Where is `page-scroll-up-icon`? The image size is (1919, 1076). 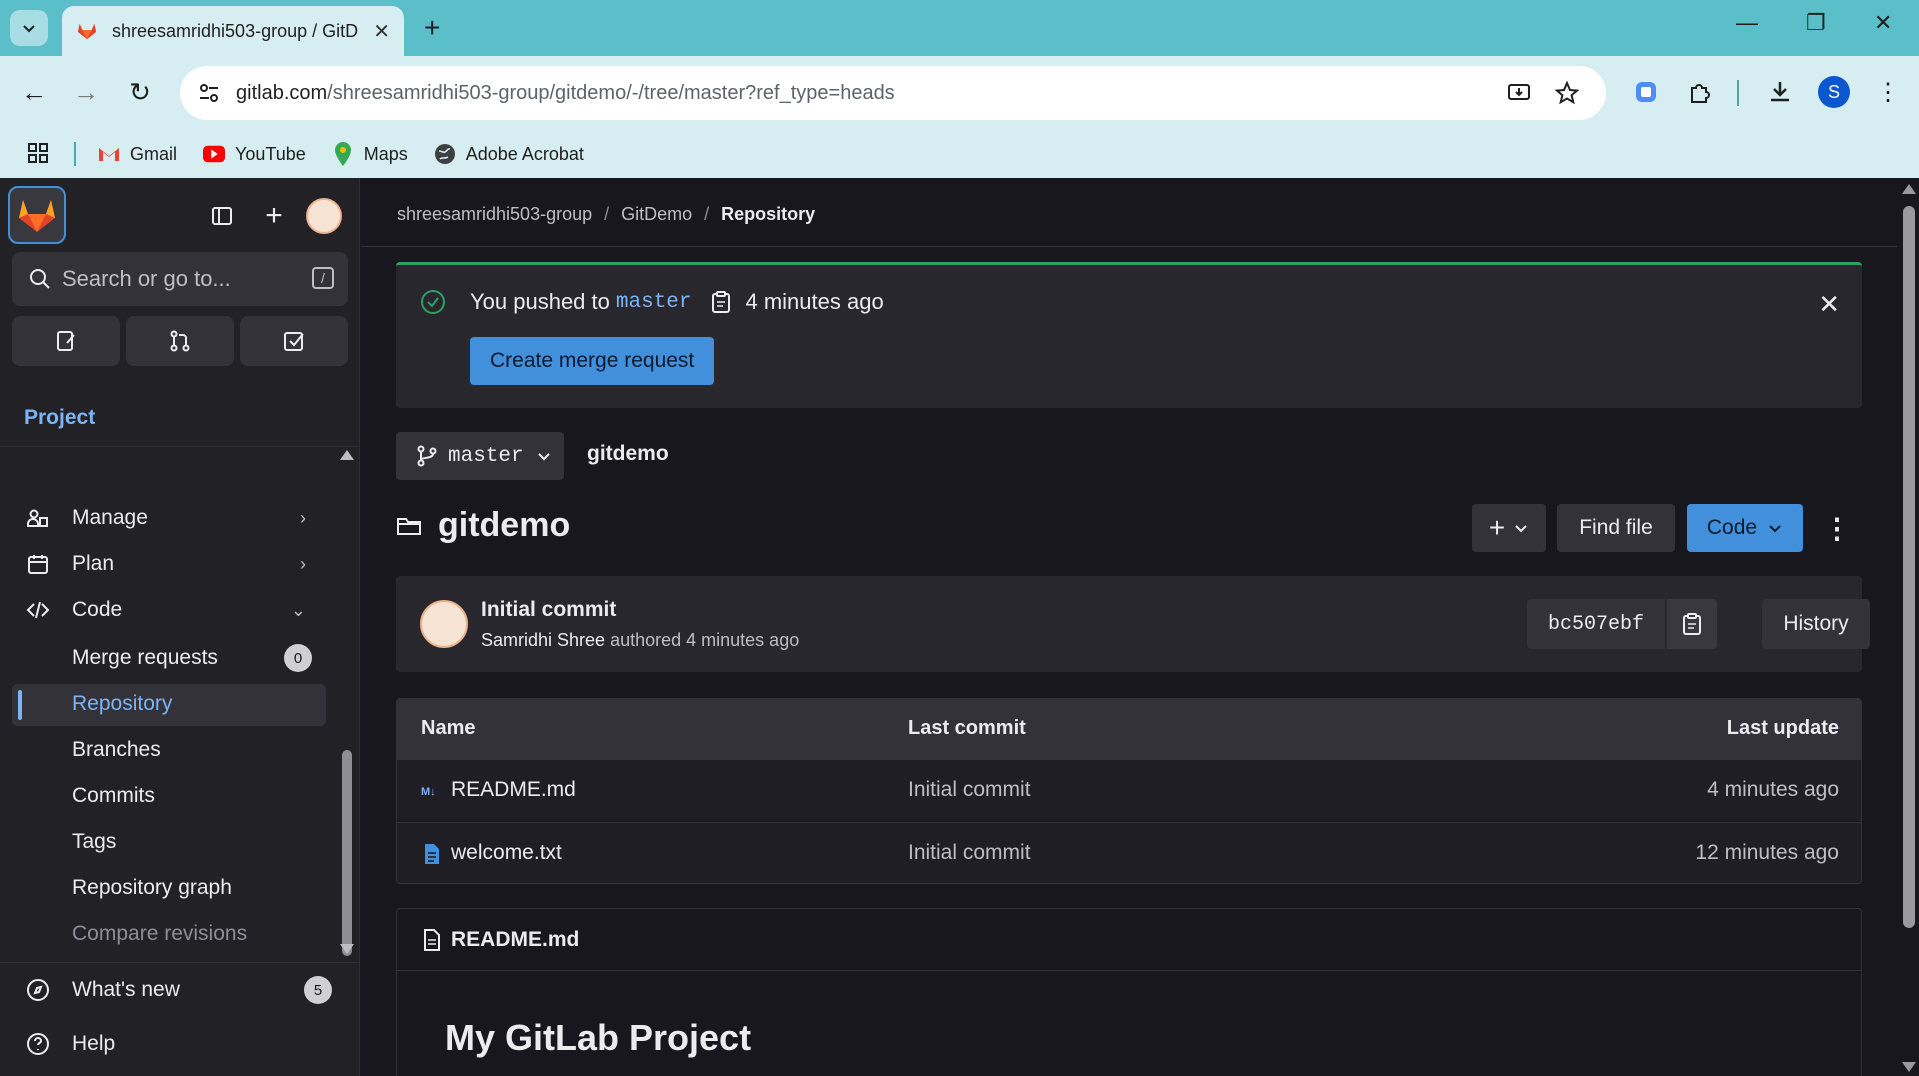 page-scroll-up-icon is located at coordinates (1909, 189).